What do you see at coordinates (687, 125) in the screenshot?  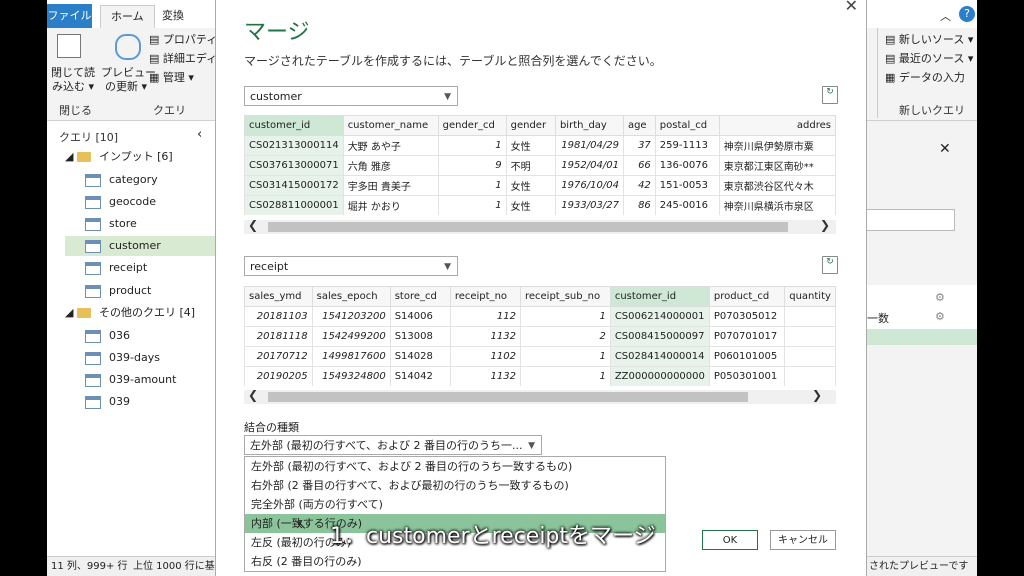 I see `column-header: postal_cd` at bounding box center [687, 125].